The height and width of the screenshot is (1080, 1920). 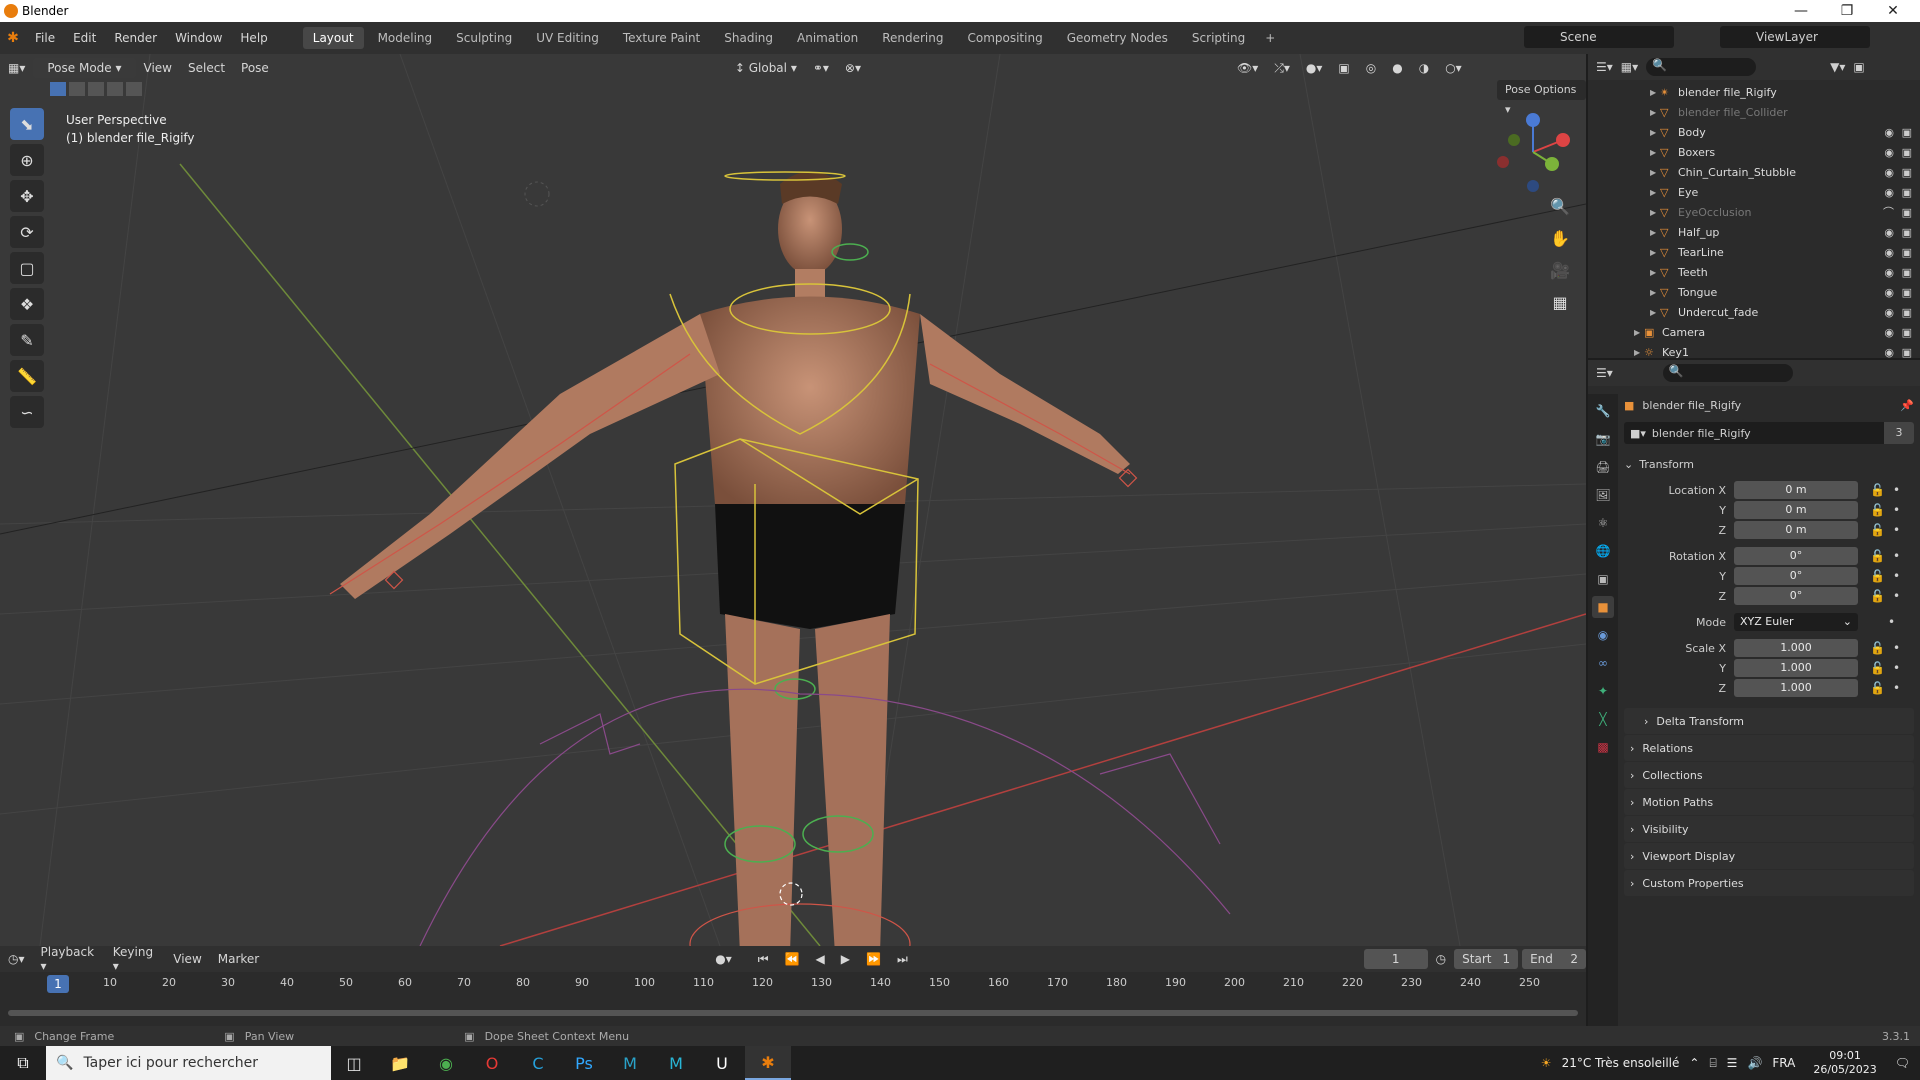 I want to click on preview-range-icon: ◷, so click(x=1441, y=959).